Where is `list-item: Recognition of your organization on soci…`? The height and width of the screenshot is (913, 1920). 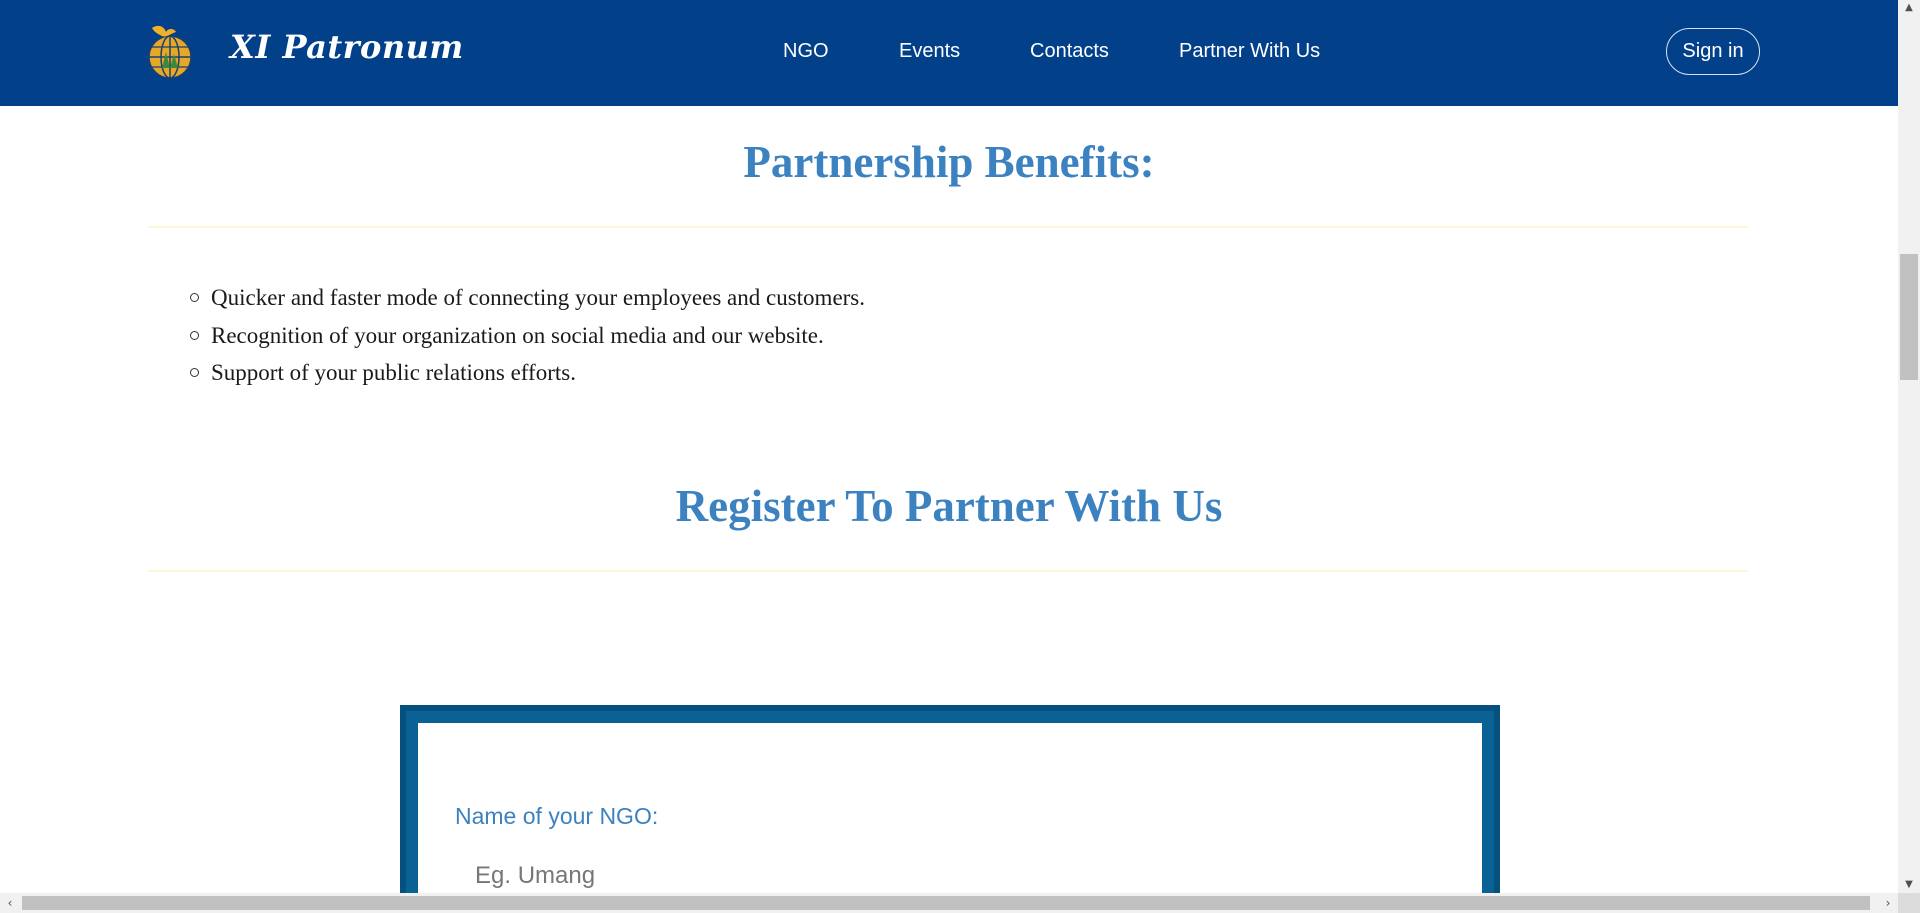 list-item: Recognition of your organization on soci… is located at coordinates (527, 337).